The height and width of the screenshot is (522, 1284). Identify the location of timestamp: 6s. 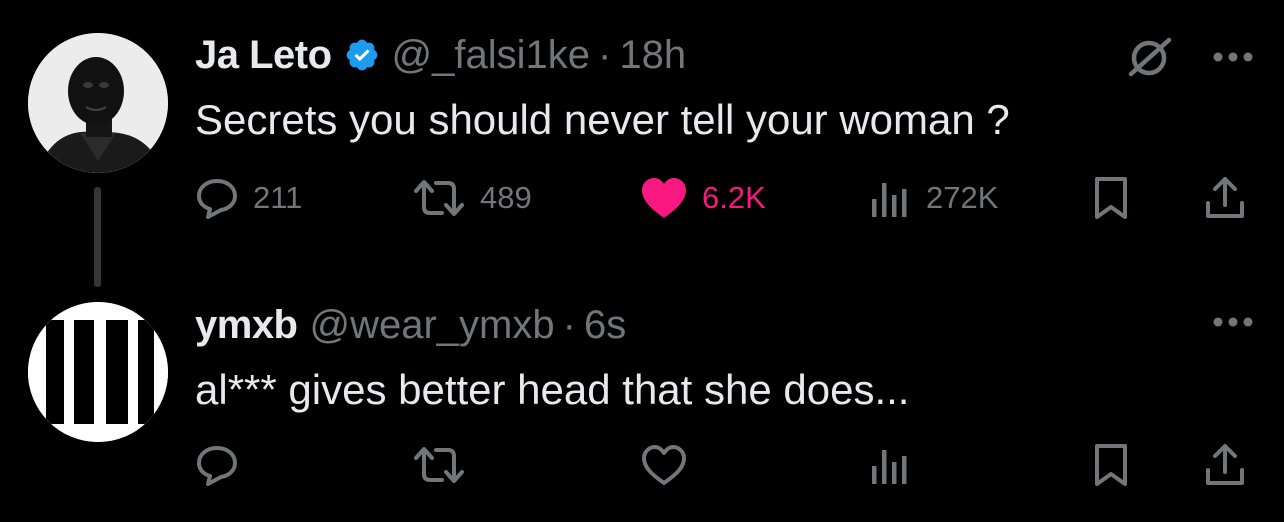
(605, 325).